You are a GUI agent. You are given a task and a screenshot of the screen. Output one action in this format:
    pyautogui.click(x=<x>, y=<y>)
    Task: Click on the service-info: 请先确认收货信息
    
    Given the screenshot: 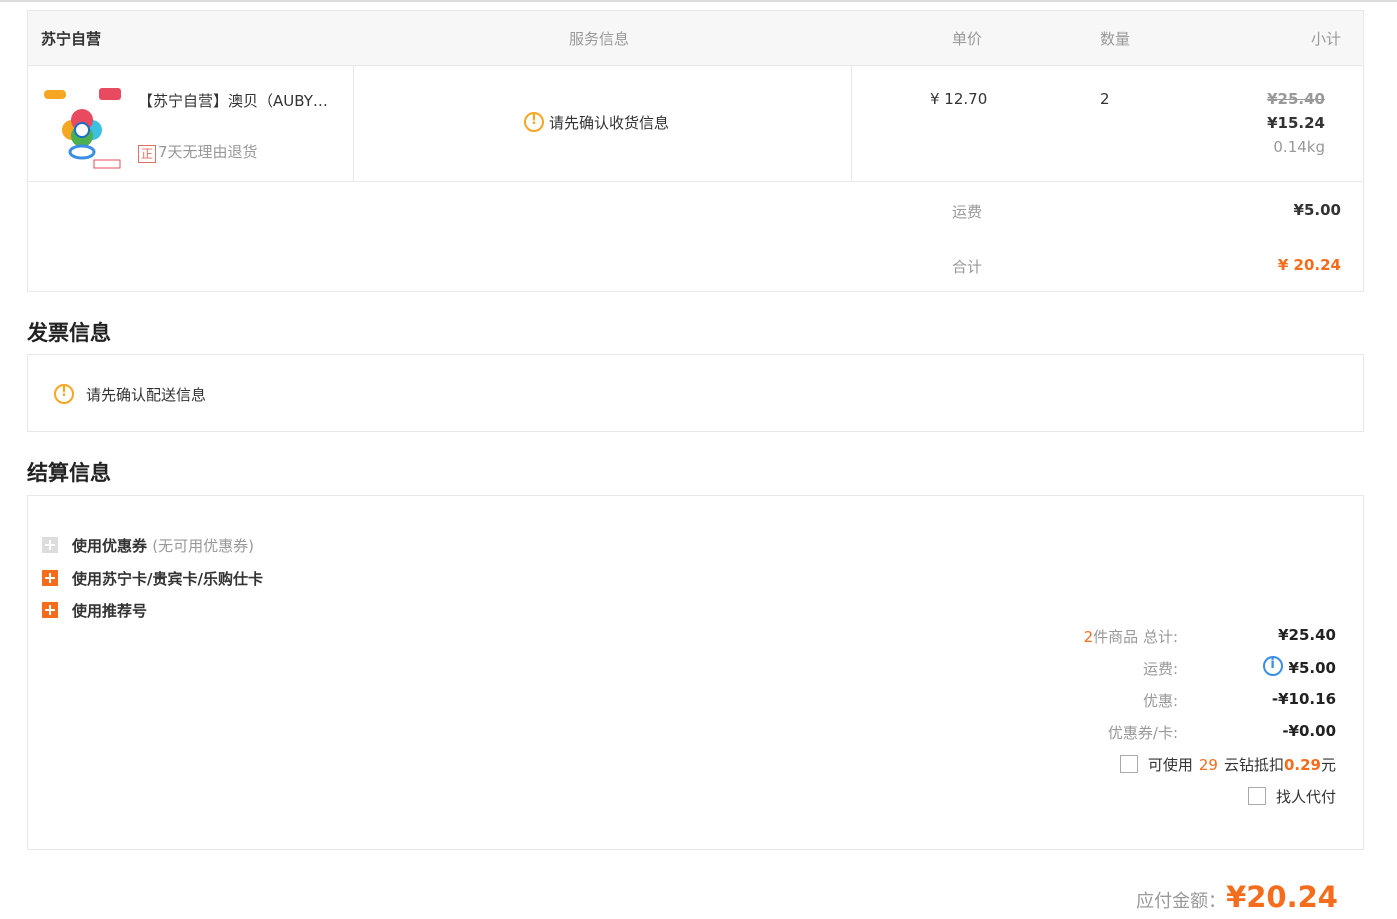 What is the action you would take?
    pyautogui.click(x=596, y=122)
    